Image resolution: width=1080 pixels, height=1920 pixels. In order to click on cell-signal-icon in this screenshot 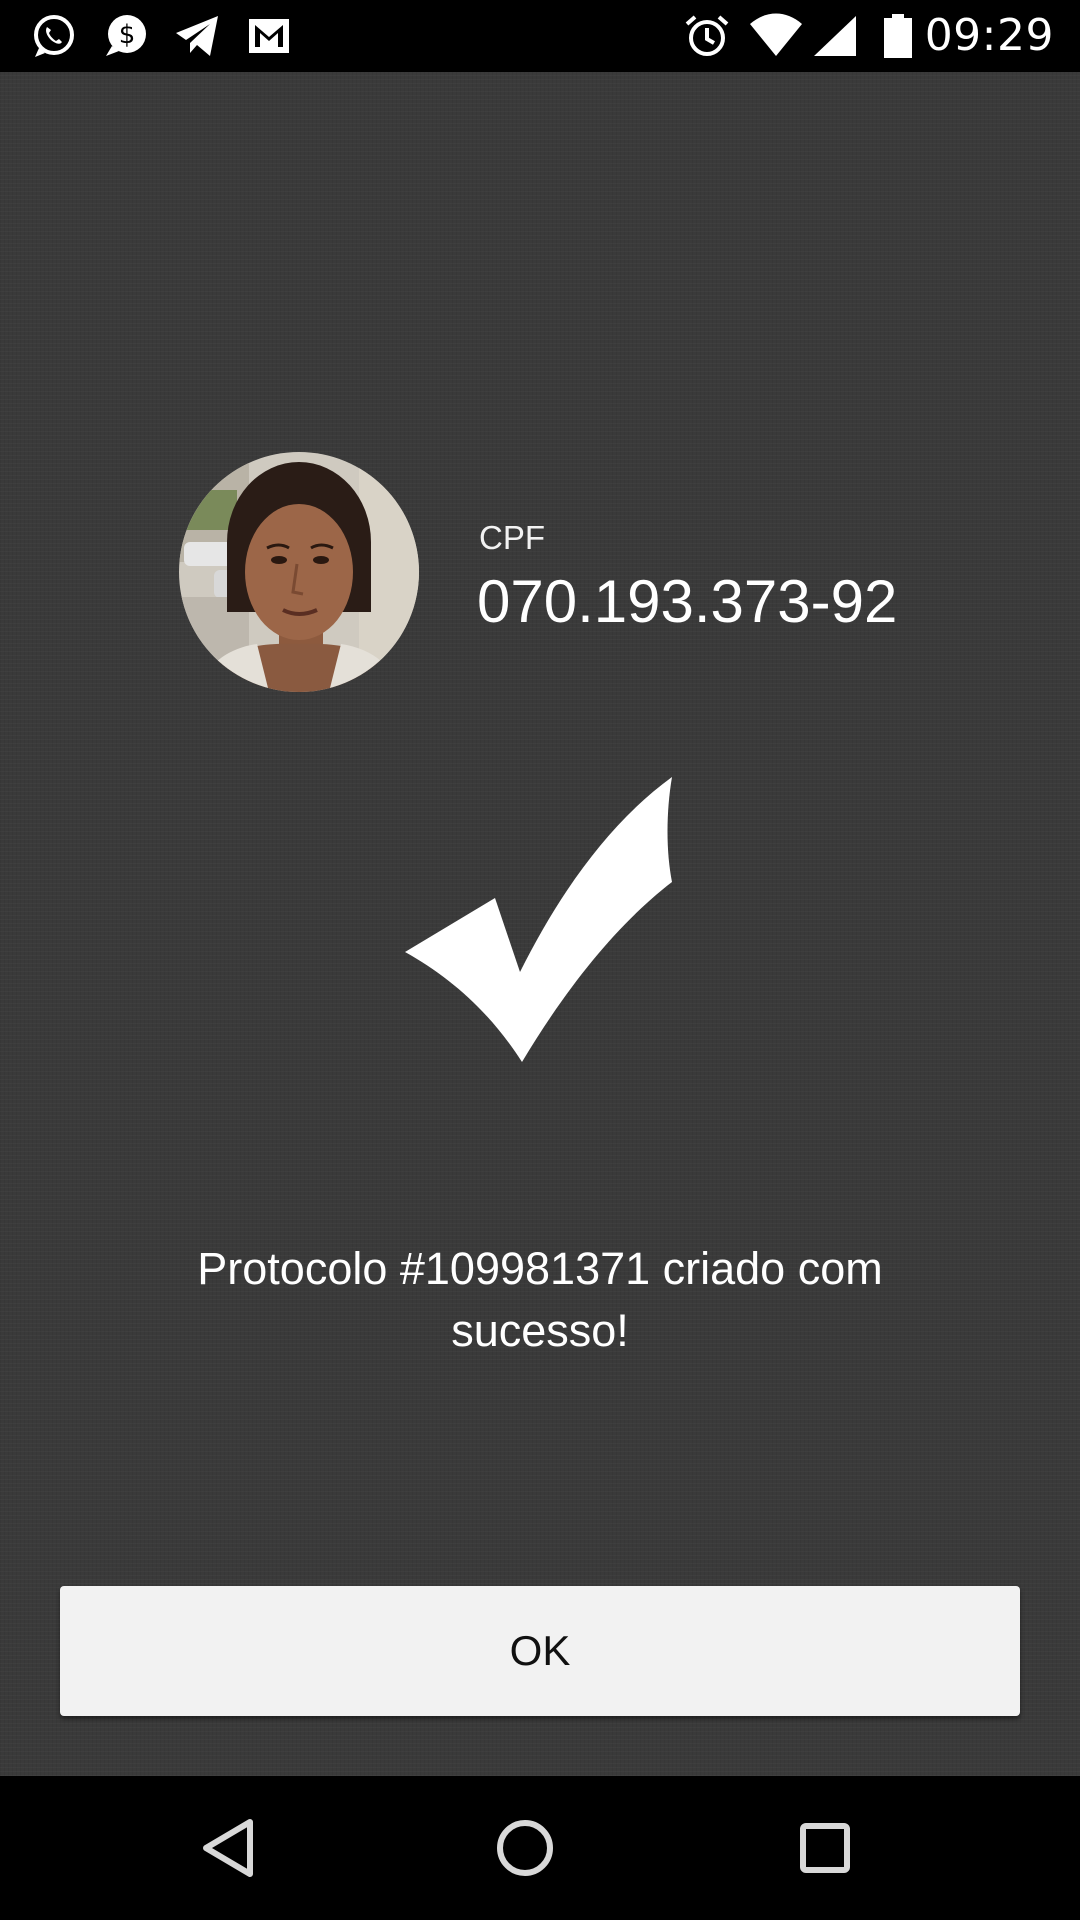, I will do `click(835, 36)`.